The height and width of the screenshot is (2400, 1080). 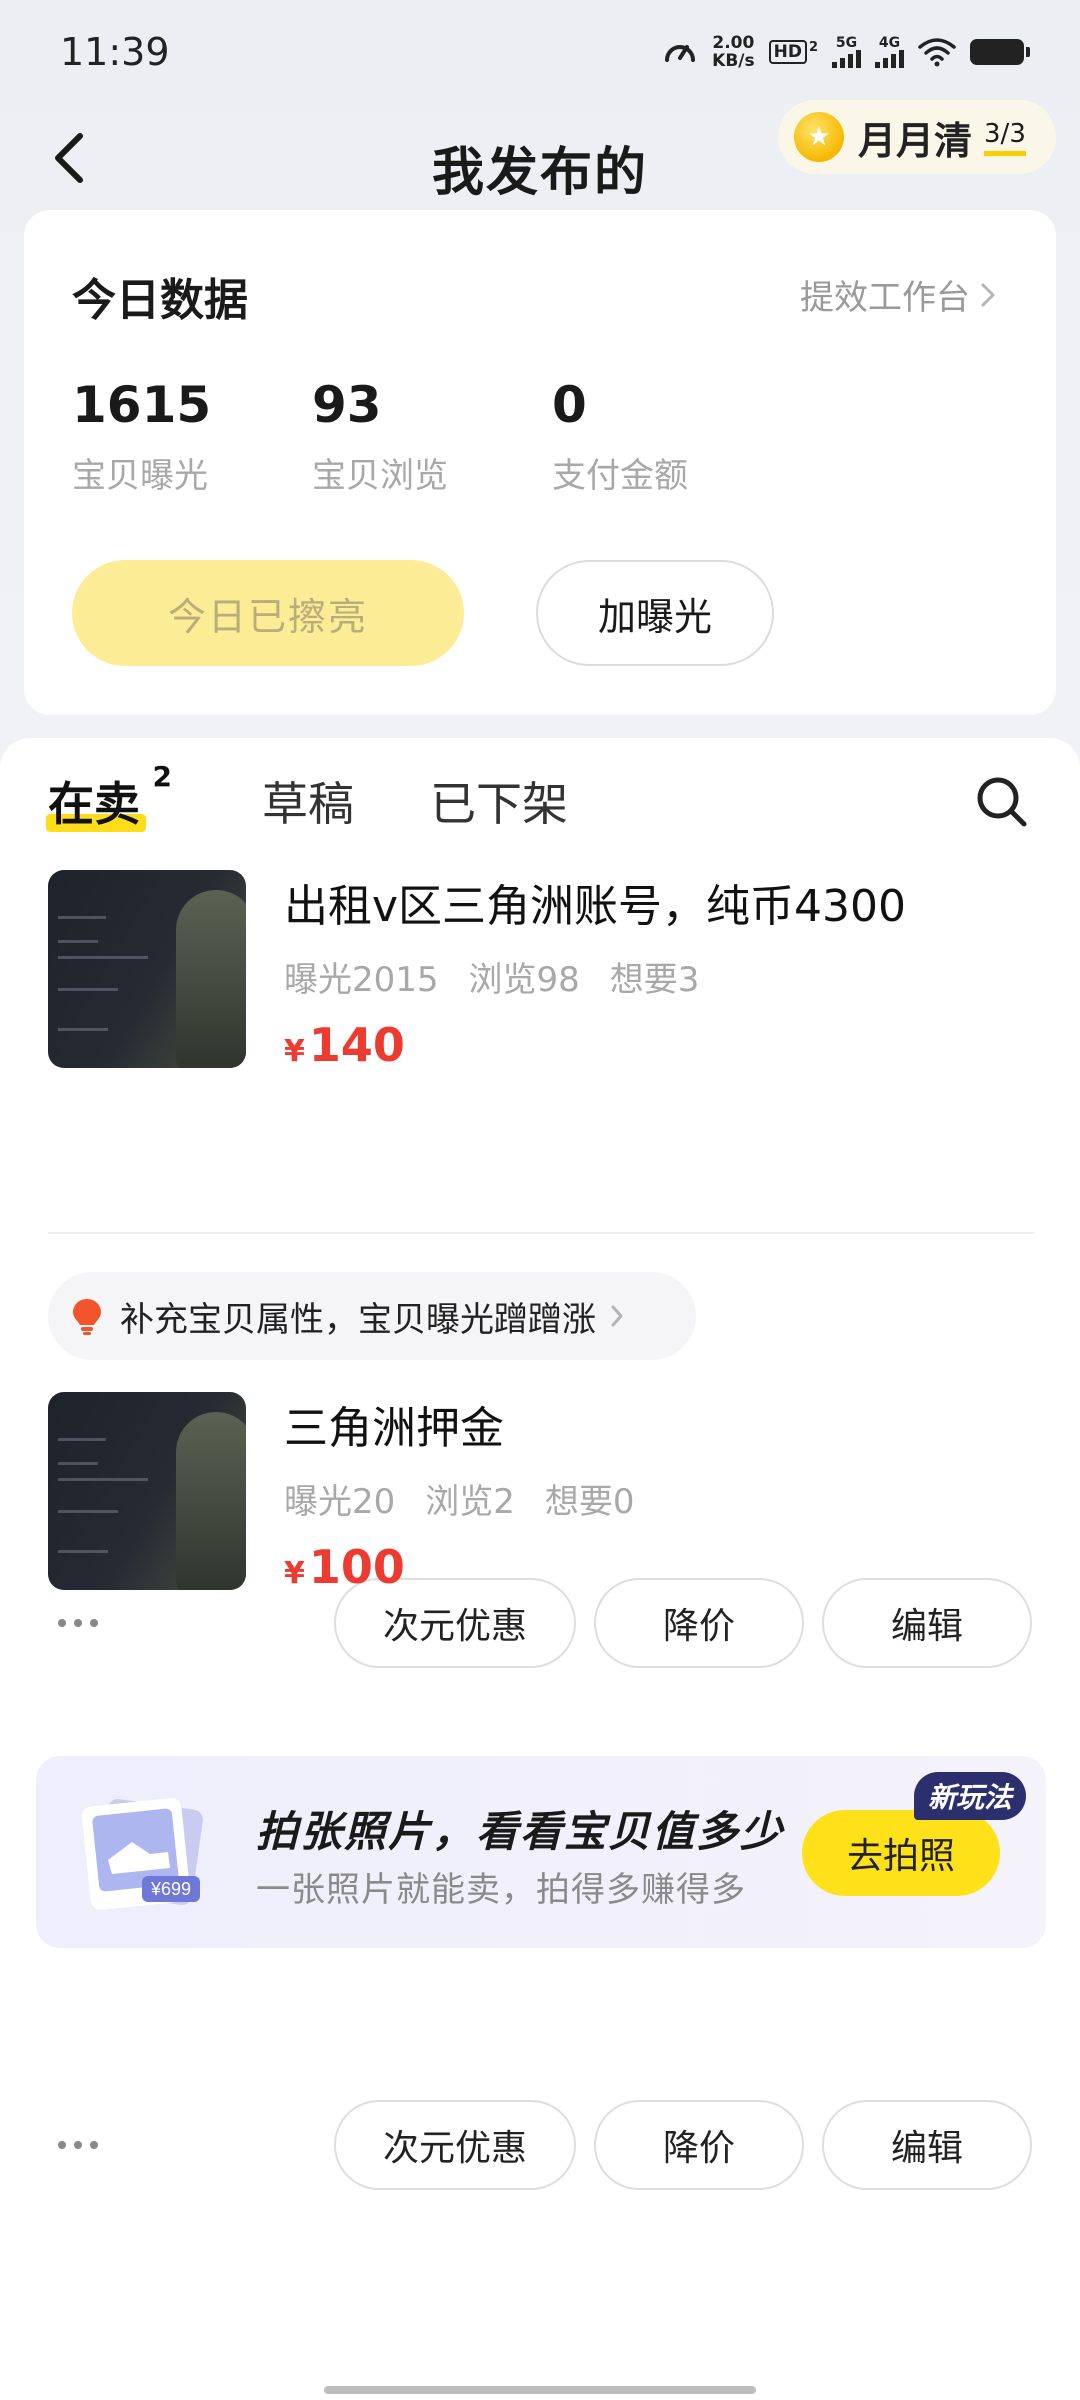 I want to click on status-bar: 11:39 2.00 KB/s HD 2 5G 4G, so click(x=540, y=50).